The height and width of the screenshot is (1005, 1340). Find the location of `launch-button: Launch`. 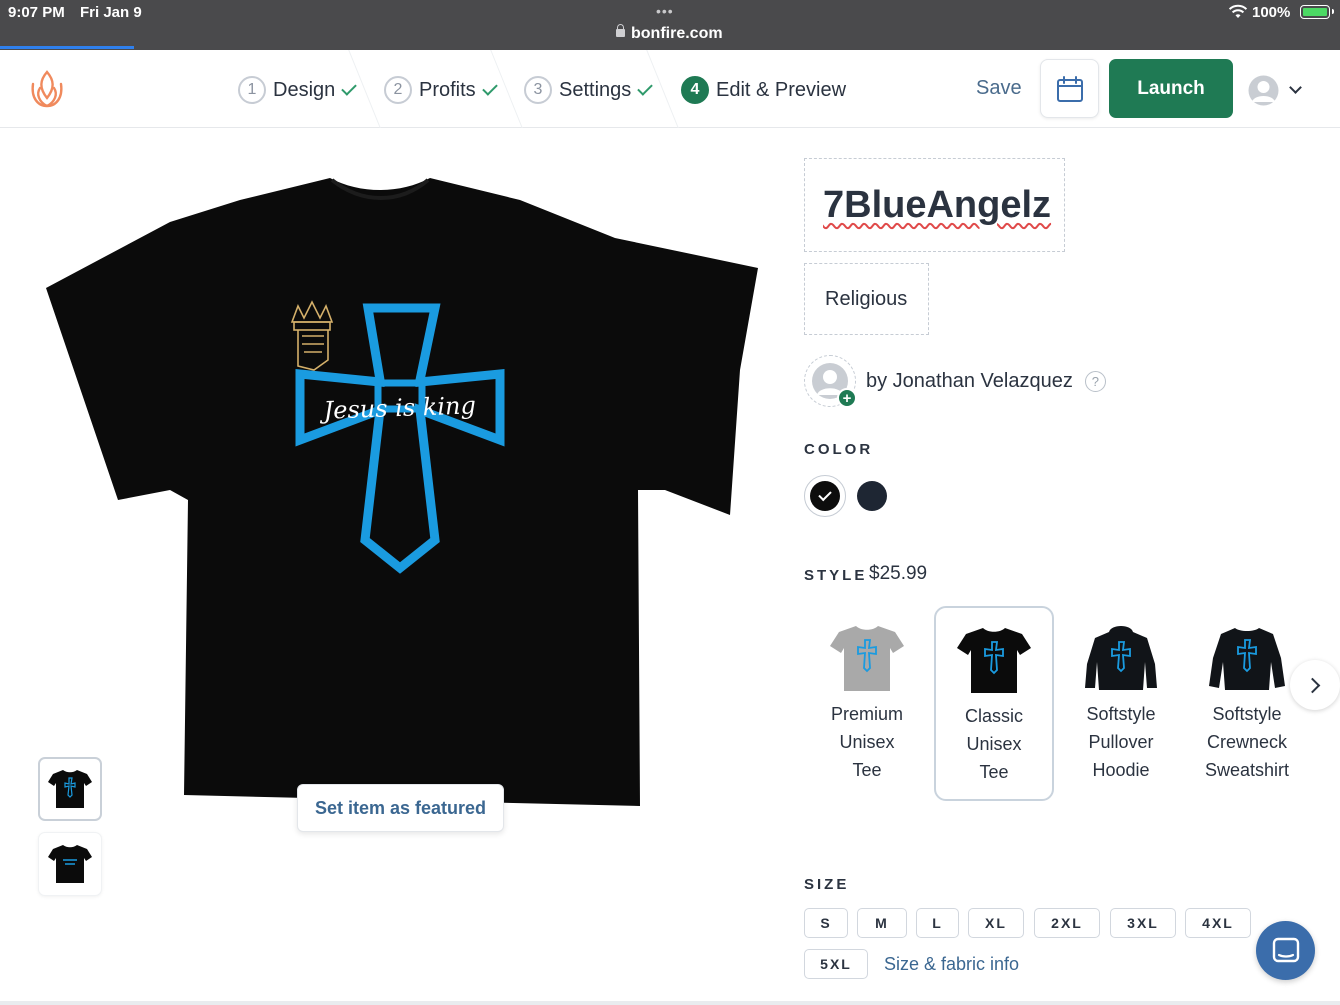

launch-button: Launch is located at coordinates (1171, 88).